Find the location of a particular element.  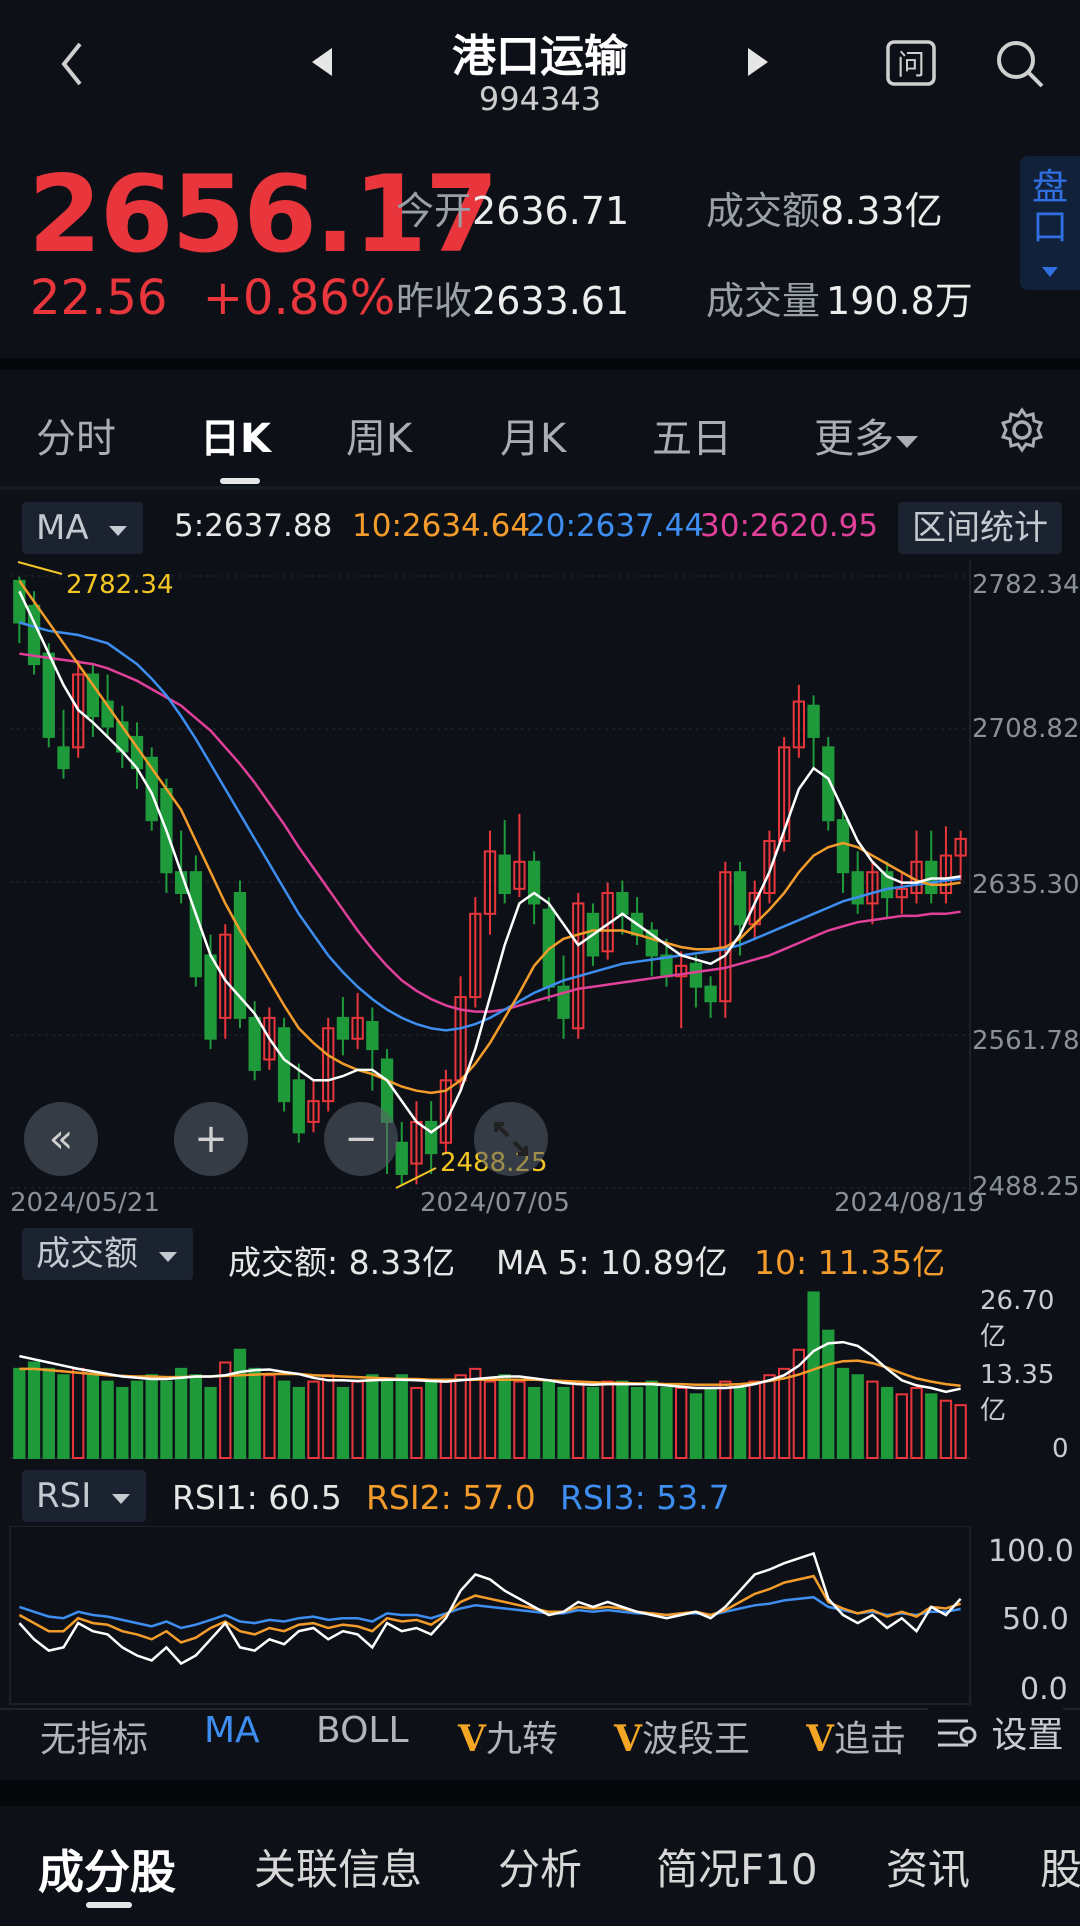

pankou-label: 盘口 is located at coordinates (1049, 207).